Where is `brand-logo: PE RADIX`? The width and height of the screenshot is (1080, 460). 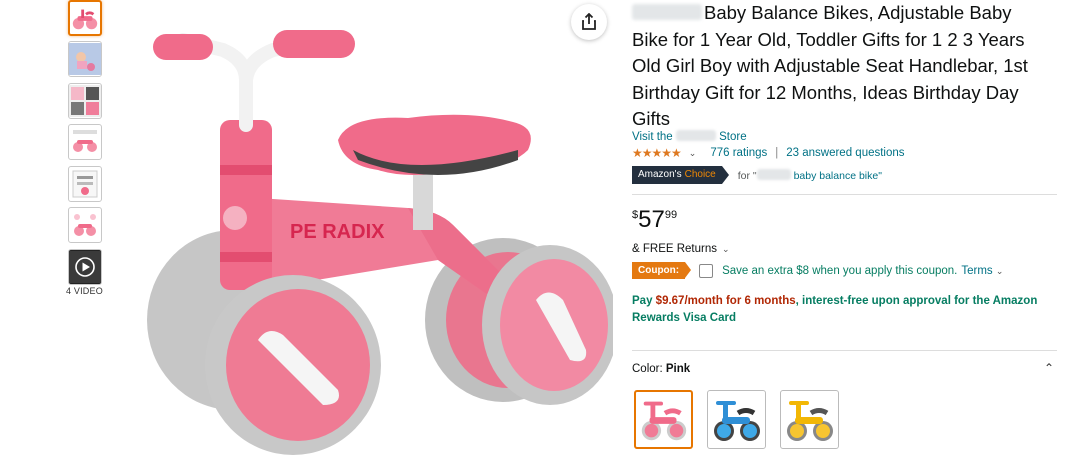
brand-logo: PE RADIX is located at coordinates (337, 232).